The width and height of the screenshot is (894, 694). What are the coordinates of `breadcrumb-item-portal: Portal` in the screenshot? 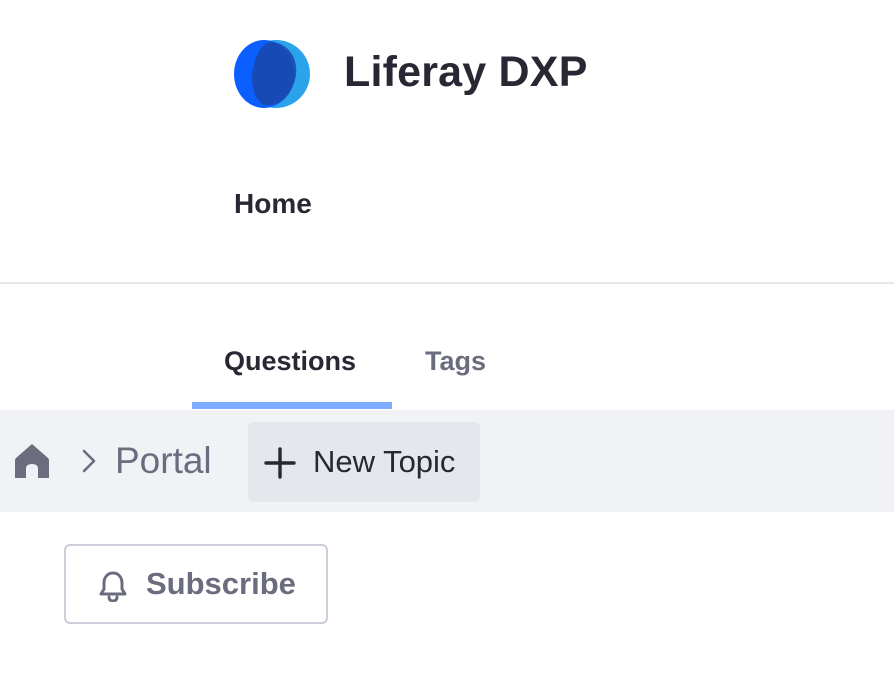 It's located at (163, 461).